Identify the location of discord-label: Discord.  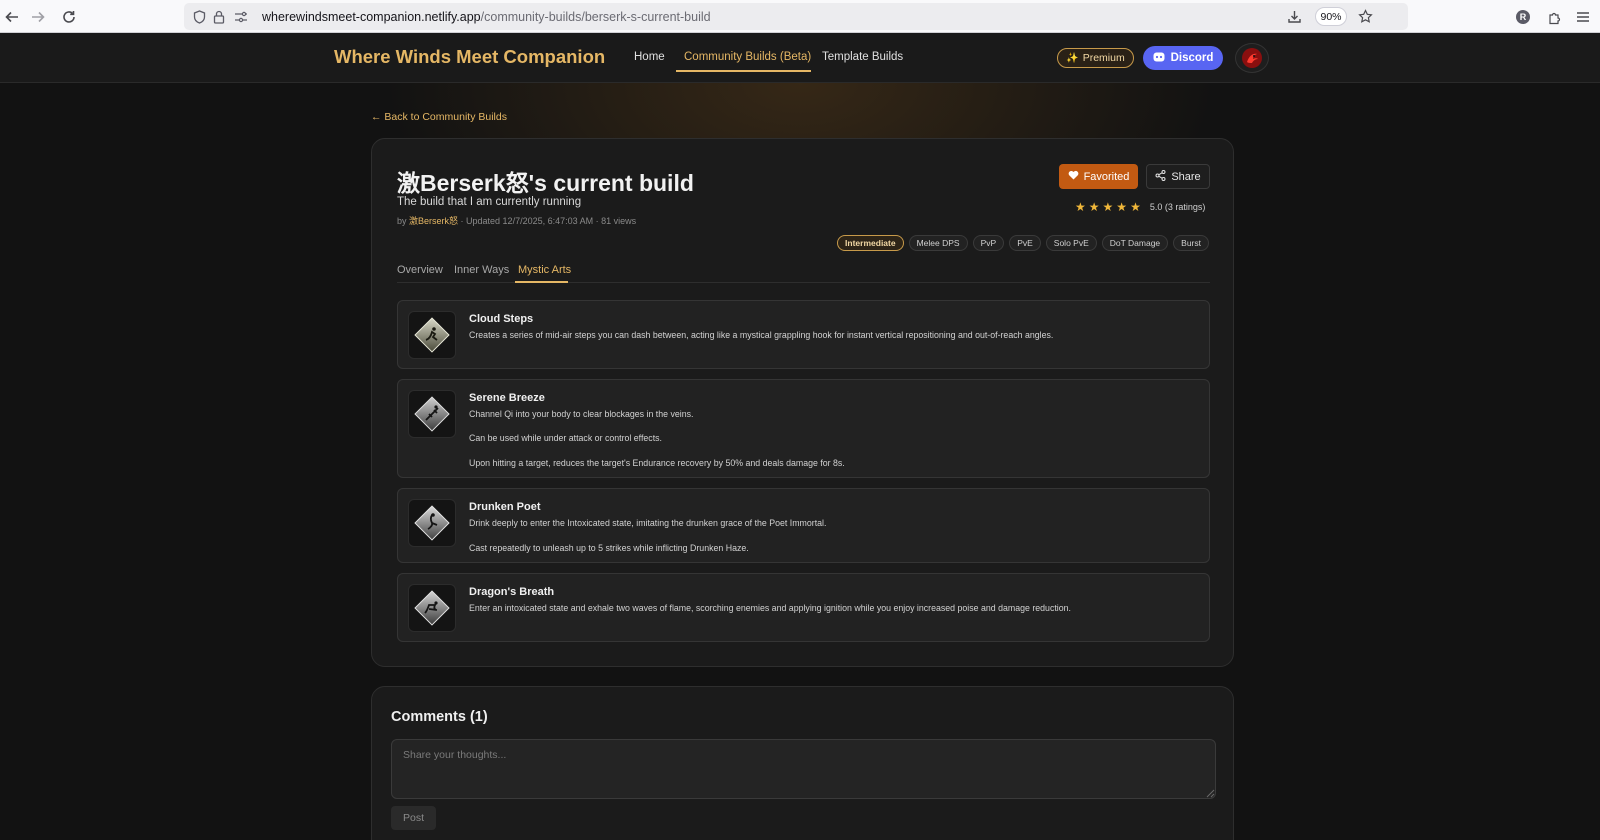
(1192, 58).